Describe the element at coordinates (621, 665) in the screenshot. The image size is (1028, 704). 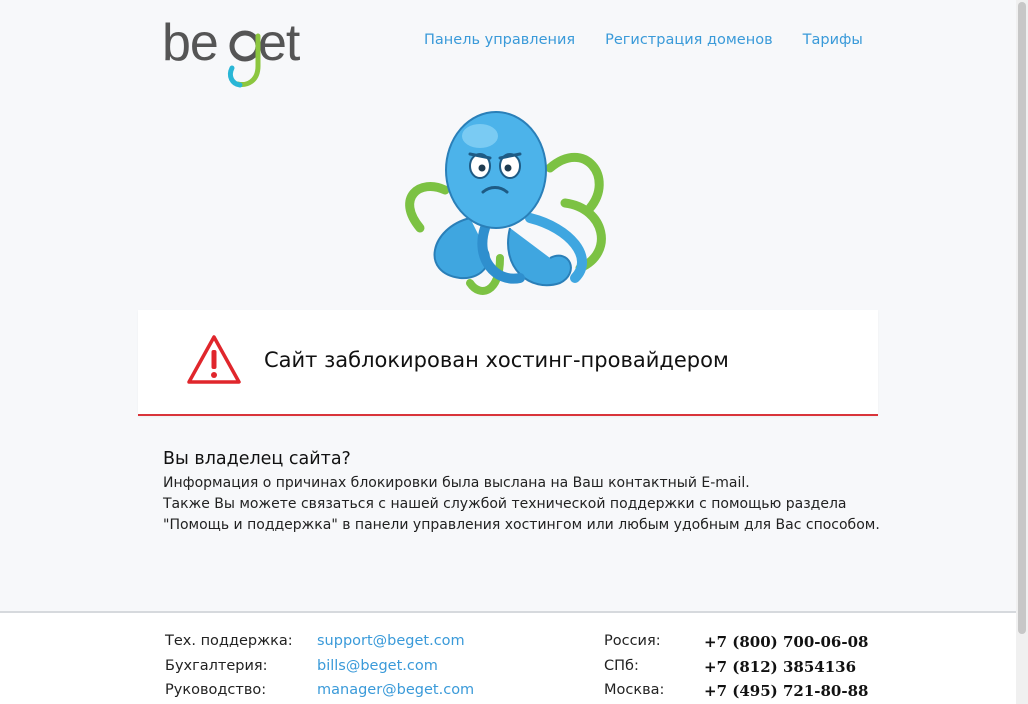
I see `city-label: СПб:` at that location.